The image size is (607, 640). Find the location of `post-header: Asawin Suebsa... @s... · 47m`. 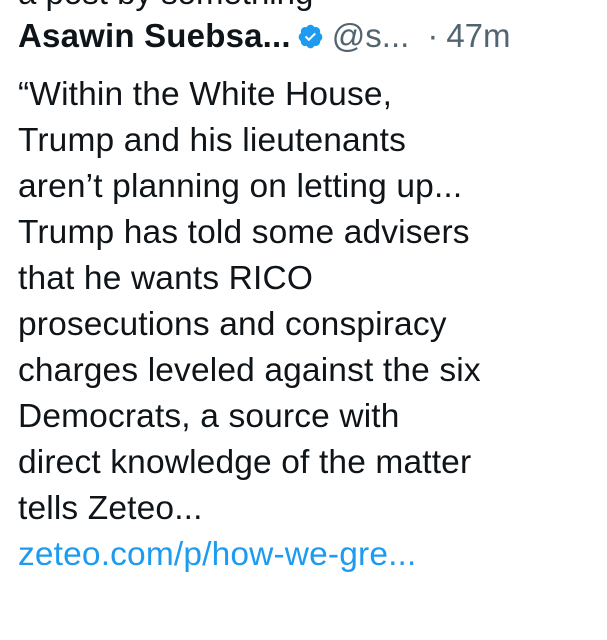

post-header: Asawin Suebsa... @s... · 47m is located at coordinates (264, 36).